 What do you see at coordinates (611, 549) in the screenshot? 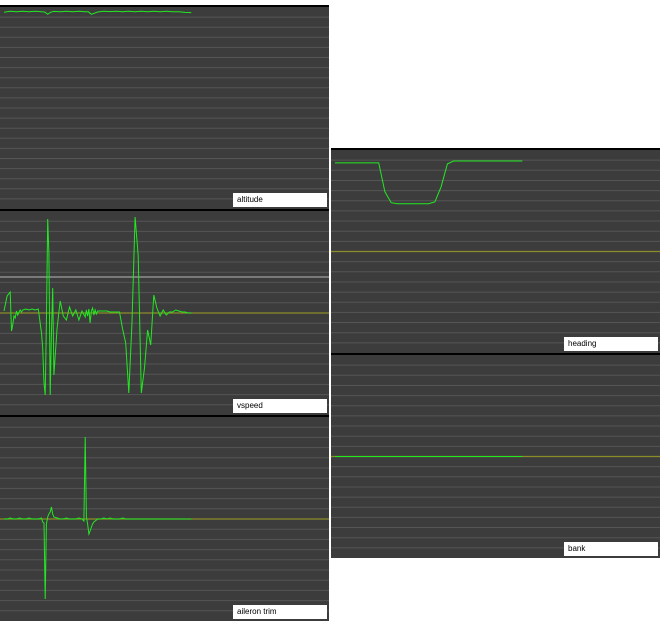
I see `bank-legend-label: bank` at bounding box center [611, 549].